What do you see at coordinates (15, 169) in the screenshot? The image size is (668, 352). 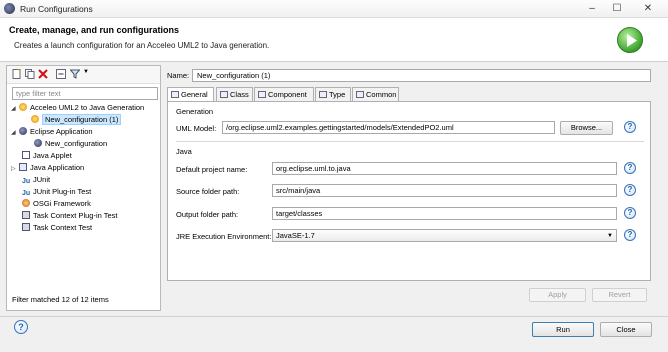 I see `tree-expander-icon: ▷` at bounding box center [15, 169].